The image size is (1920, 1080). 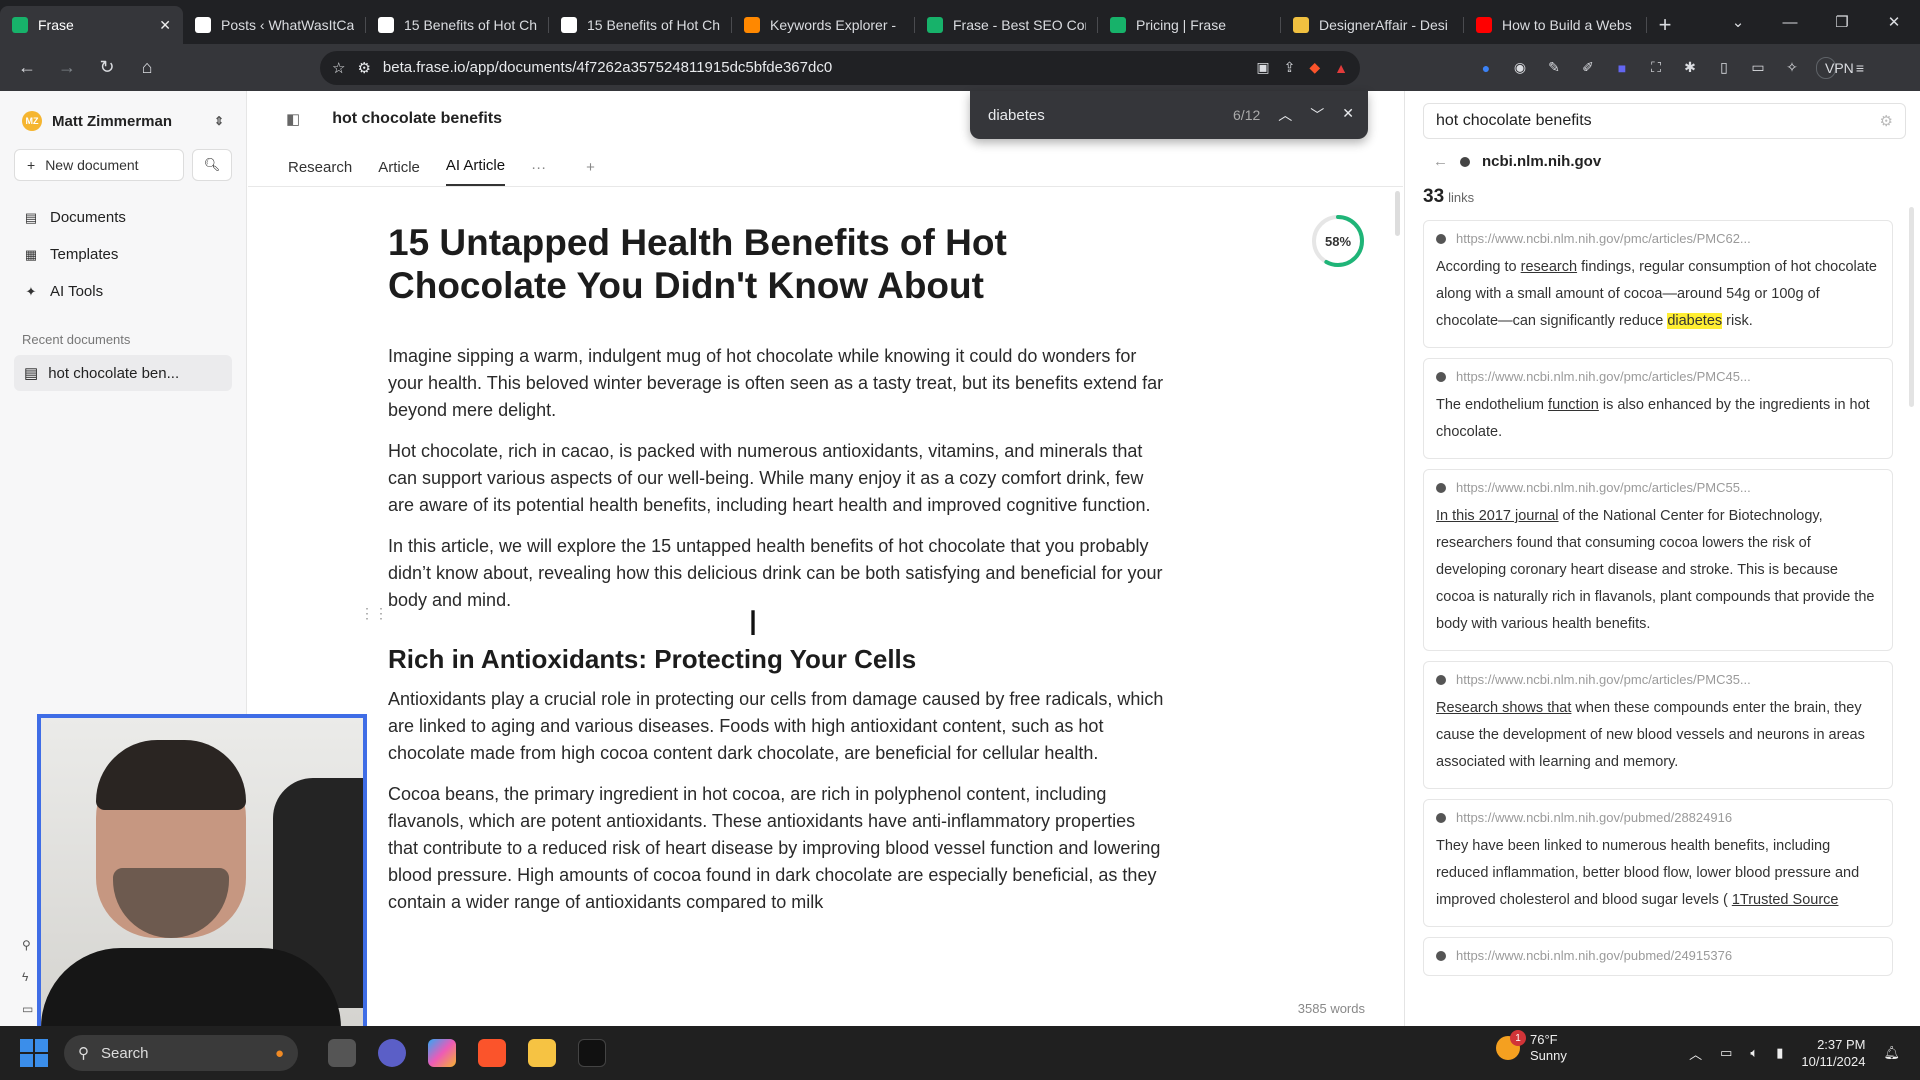 What do you see at coordinates (123, 121) in the screenshot?
I see `user-switcher: MZ Matt Zimmerman ⇕` at bounding box center [123, 121].